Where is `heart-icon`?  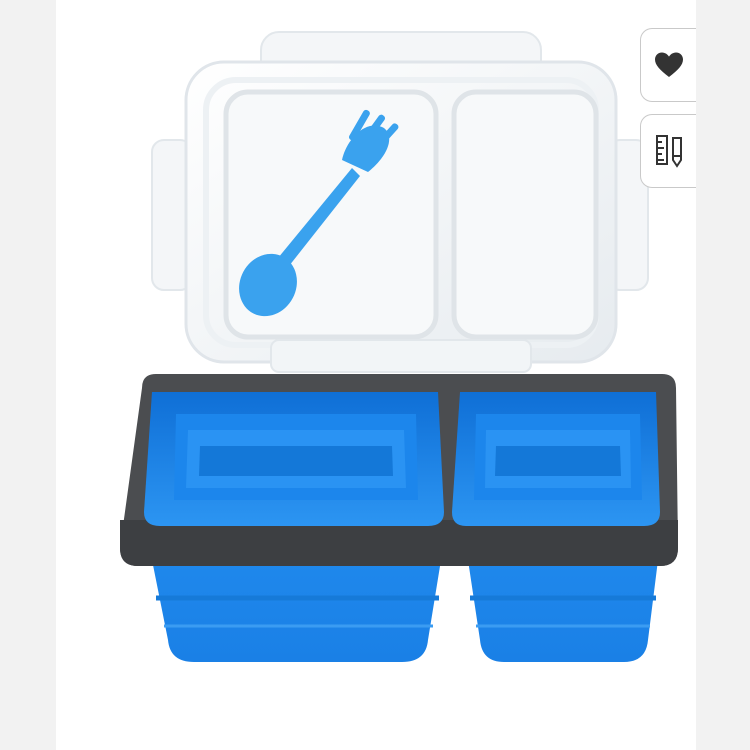
heart-icon is located at coordinates (669, 65).